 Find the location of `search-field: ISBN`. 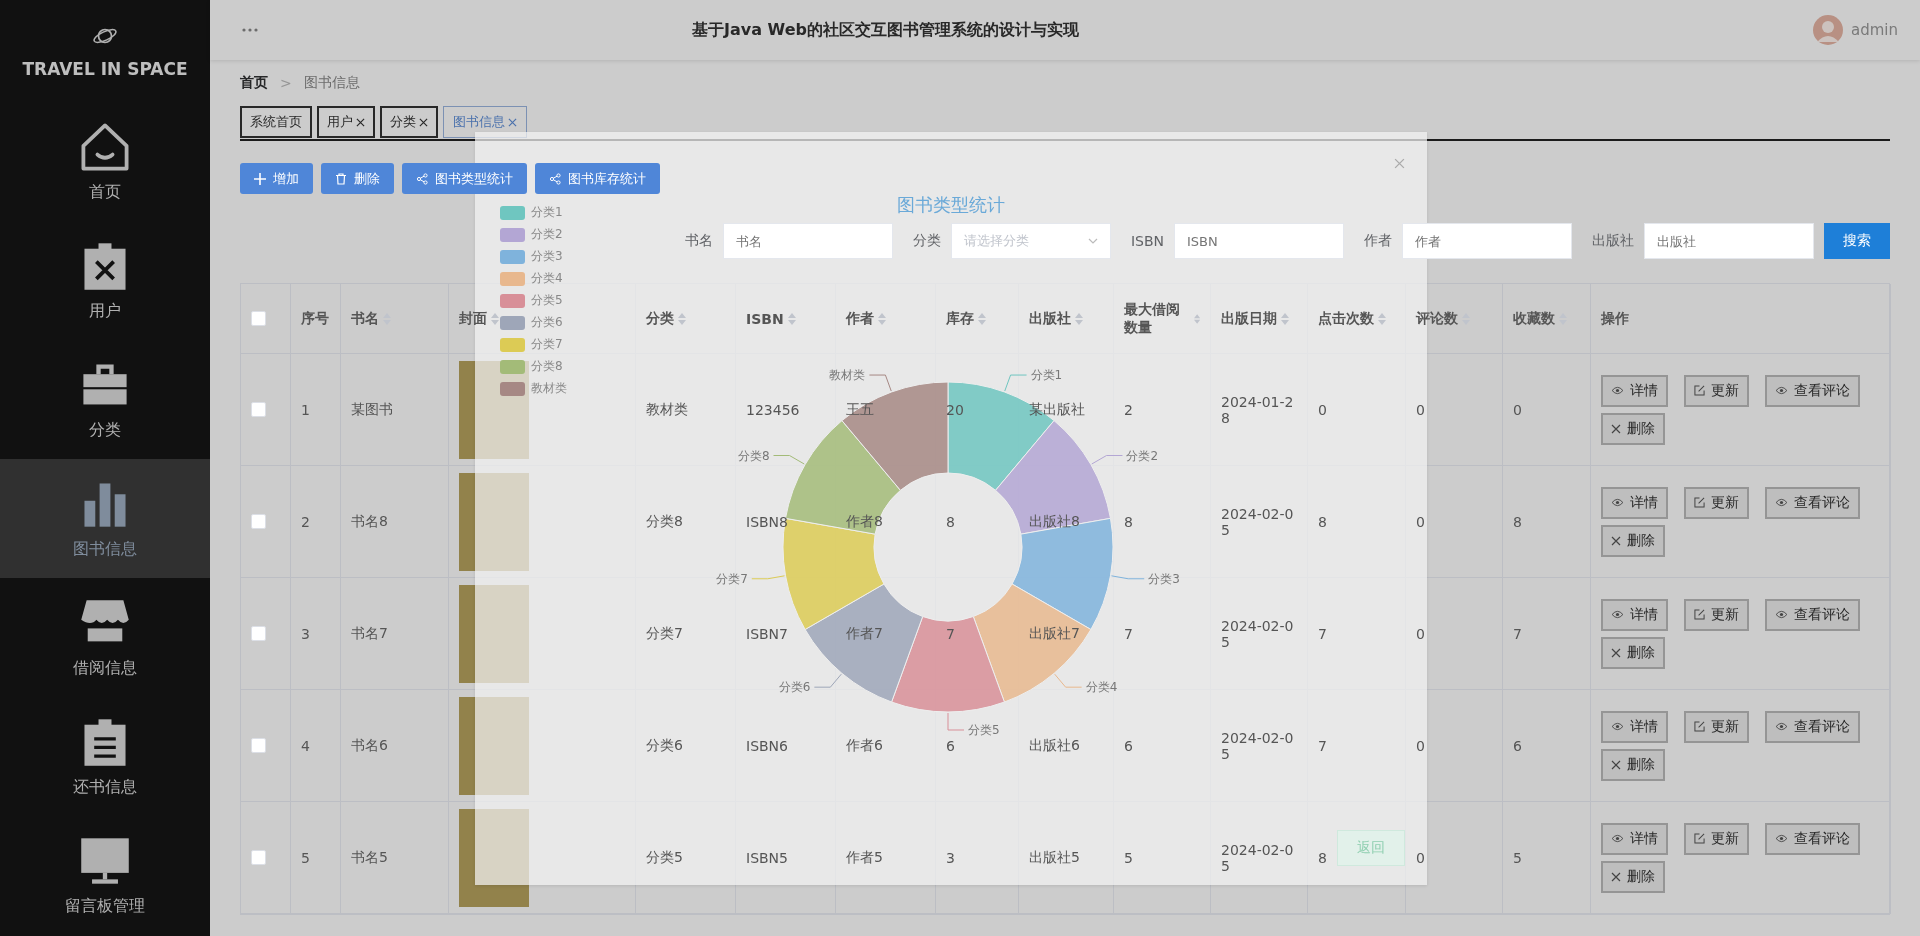

search-field: ISBN is located at coordinates (1259, 241).